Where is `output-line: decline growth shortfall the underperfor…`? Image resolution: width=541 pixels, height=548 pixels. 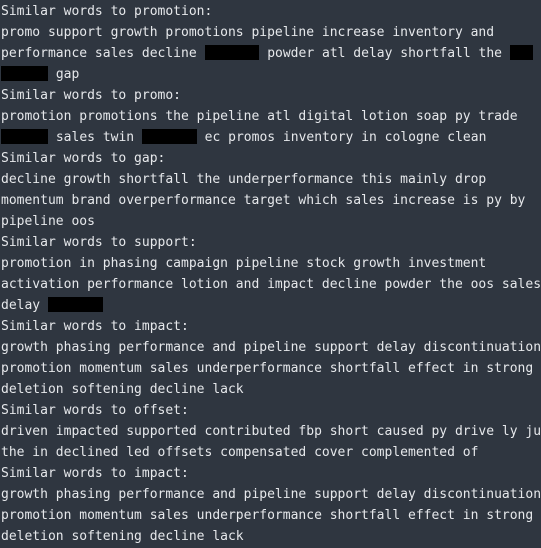
output-line: decline growth shortfall the underperfor… is located at coordinates (271, 179).